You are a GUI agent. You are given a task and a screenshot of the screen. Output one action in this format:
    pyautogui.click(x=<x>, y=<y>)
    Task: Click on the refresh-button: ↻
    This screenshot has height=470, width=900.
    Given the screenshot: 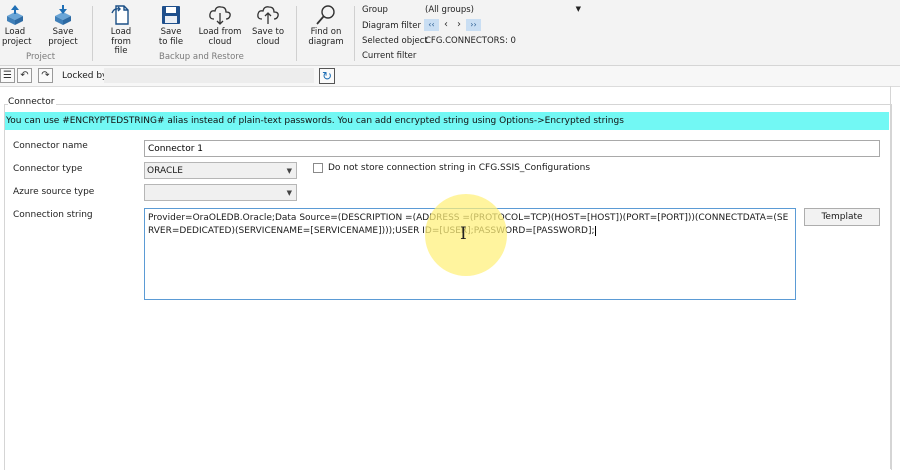 What is the action you would take?
    pyautogui.click(x=327, y=76)
    